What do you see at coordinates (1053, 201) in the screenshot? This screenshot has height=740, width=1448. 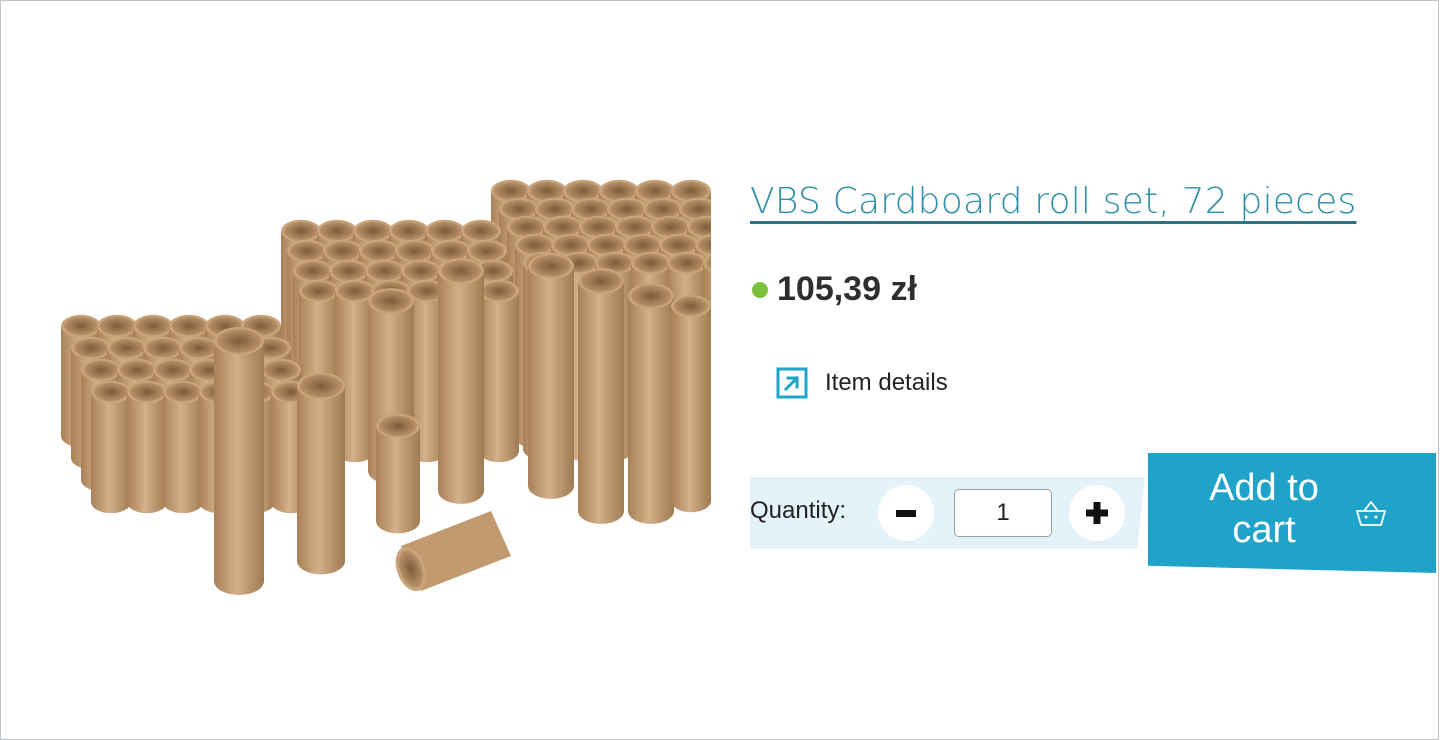 I see `product-title: VBS Cardboard roll set, 72 pieces` at bounding box center [1053, 201].